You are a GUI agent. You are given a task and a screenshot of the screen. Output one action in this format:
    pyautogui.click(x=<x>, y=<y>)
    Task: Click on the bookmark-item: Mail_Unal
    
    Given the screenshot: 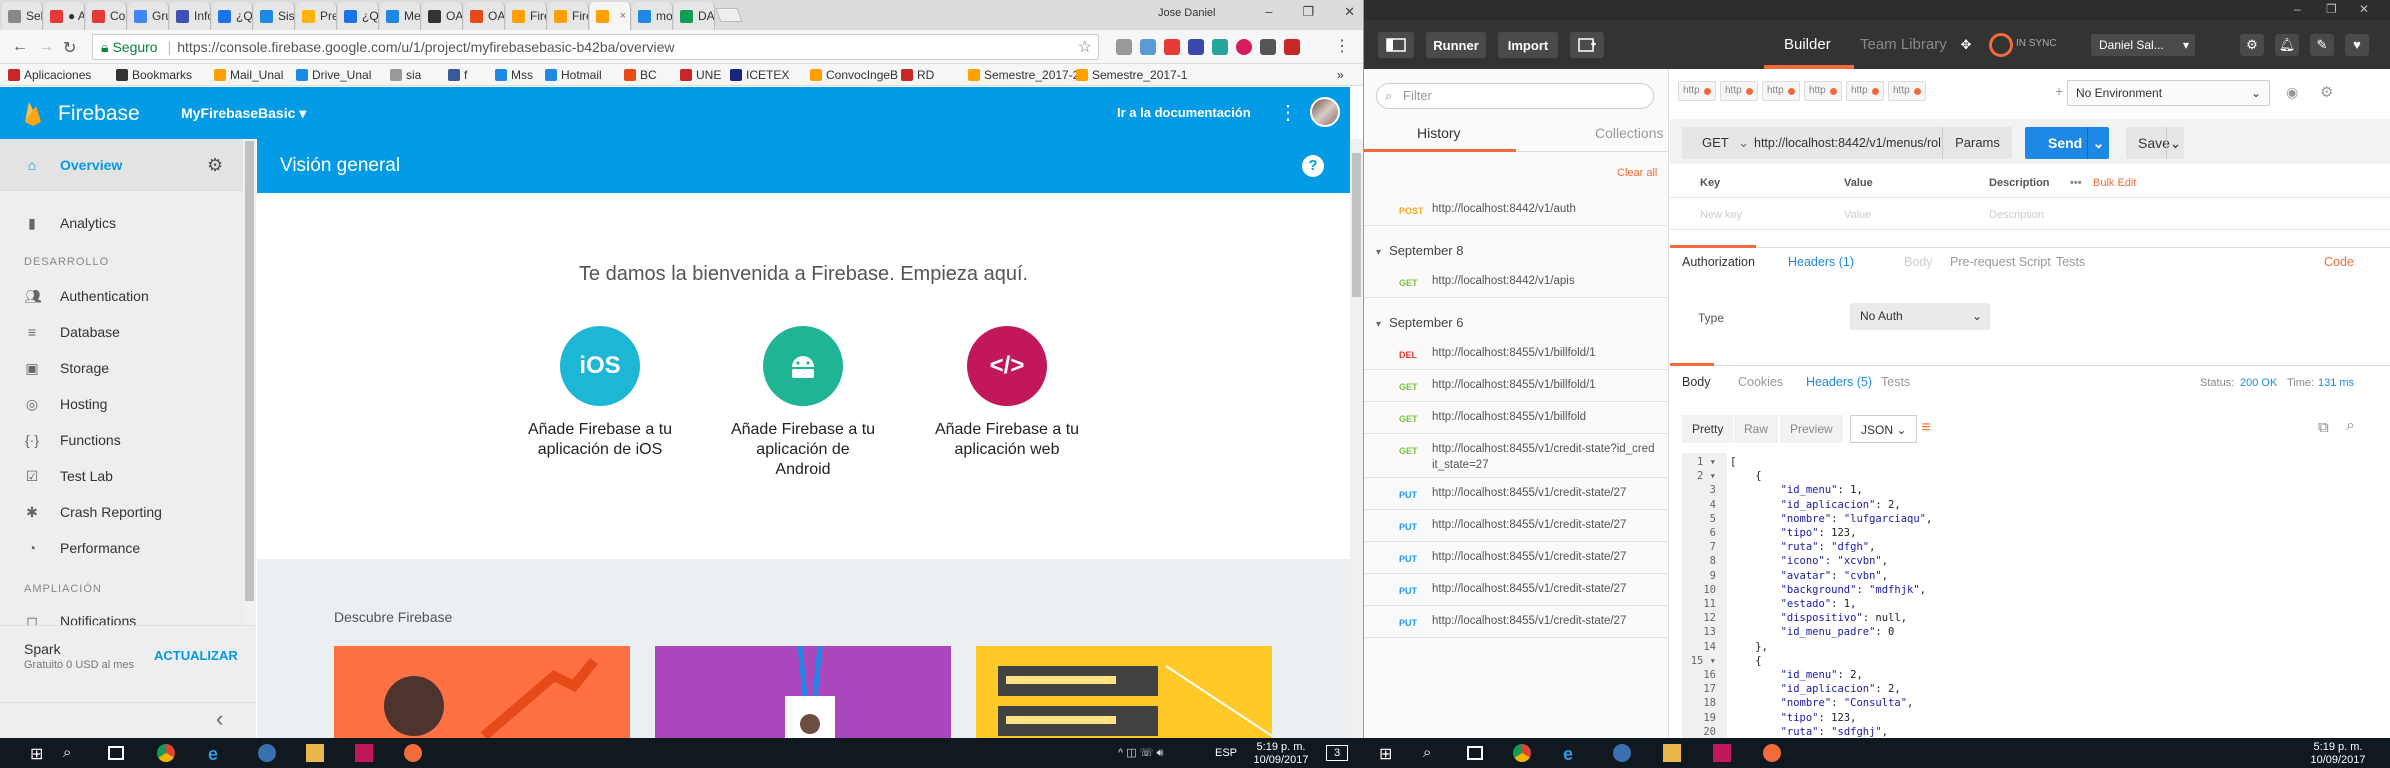 What is the action you would take?
    pyautogui.click(x=248, y=75)
    